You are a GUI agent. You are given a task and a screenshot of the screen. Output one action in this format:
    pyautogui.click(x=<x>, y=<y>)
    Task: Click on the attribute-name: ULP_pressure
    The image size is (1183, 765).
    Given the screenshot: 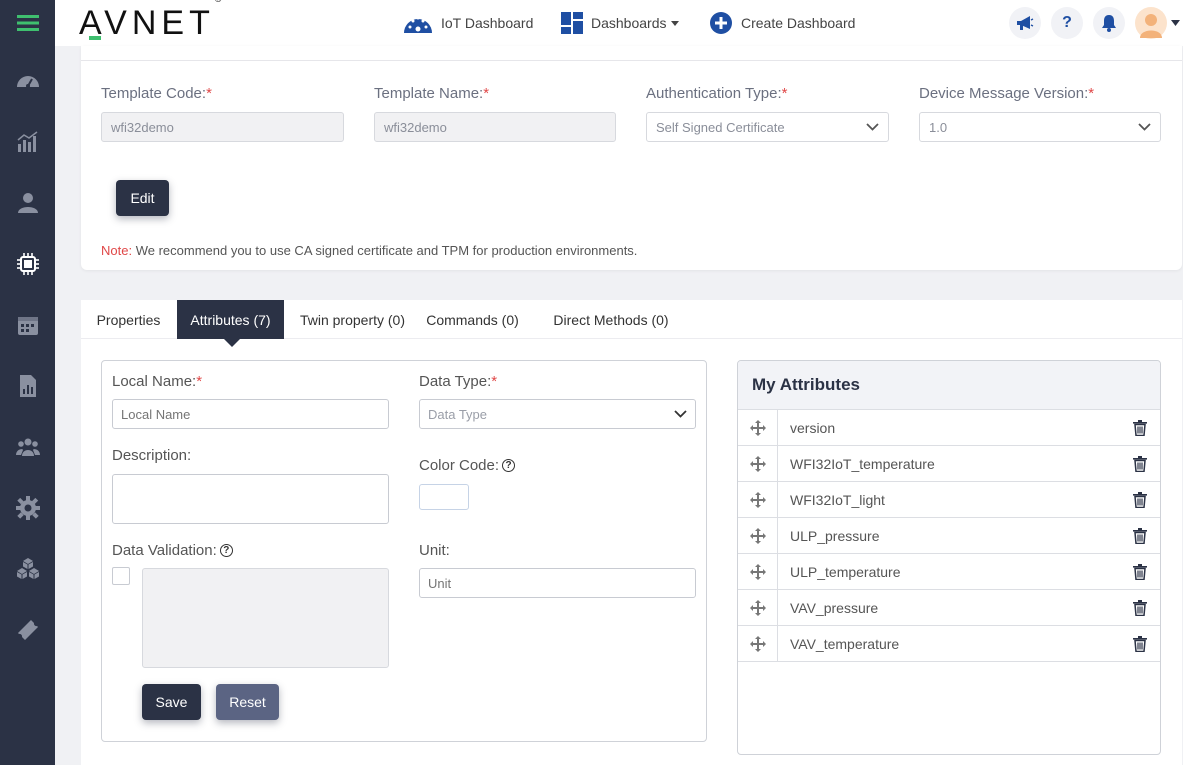 What is the action you would take?
    pyautogui.click(x=835, y=535)
    